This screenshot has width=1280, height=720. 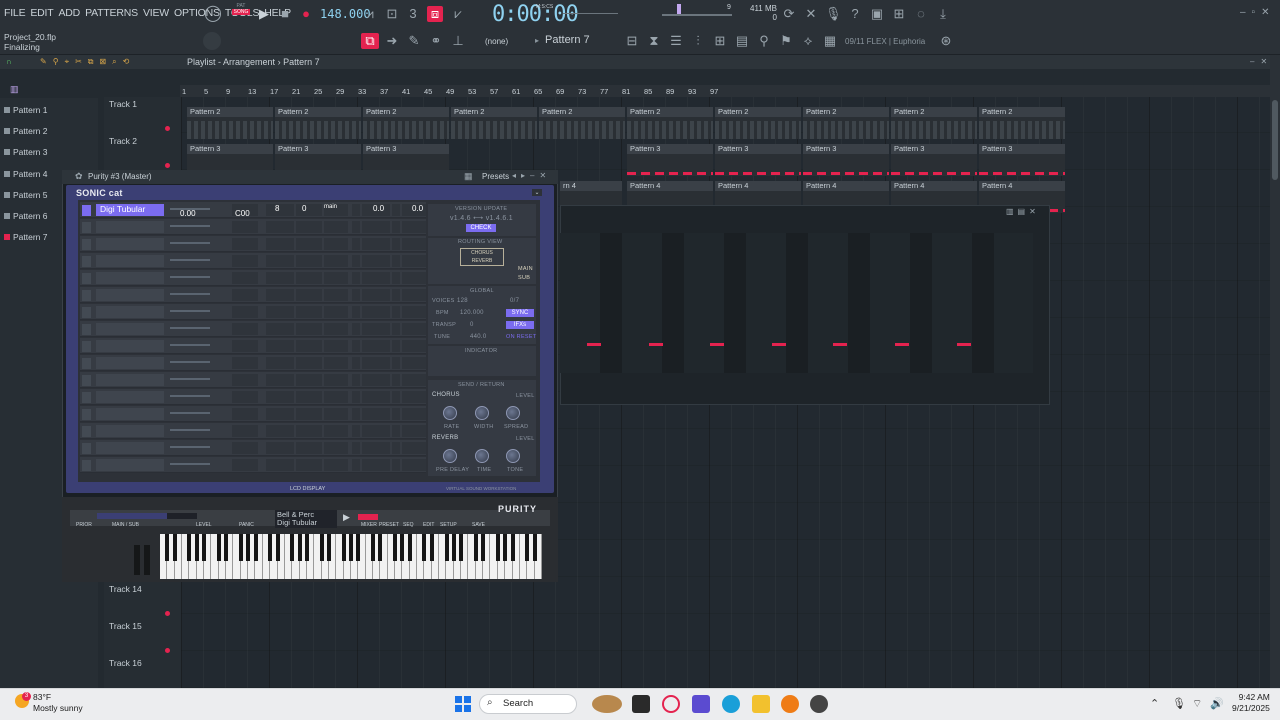 What do you see at coordinates (125, 626) in the screenshot?
I see `track-label: Track 15` at bounding box center [125, 626].